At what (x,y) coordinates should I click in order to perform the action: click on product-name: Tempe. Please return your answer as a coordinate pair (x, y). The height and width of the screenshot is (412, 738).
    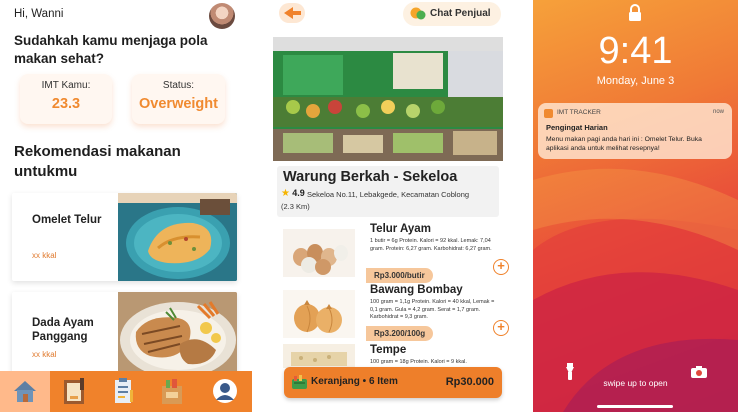
    Looking at the image, I should click on (388, 350).